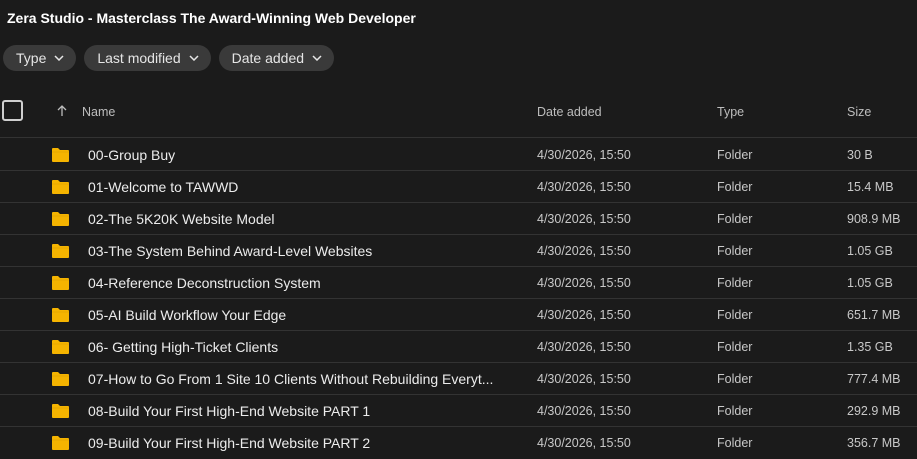 The image size is (917, 459). What do you see at coordinates (730, 112) in the screenshot?
I see `column-header-type: Type` at bounding box center [730, 112].